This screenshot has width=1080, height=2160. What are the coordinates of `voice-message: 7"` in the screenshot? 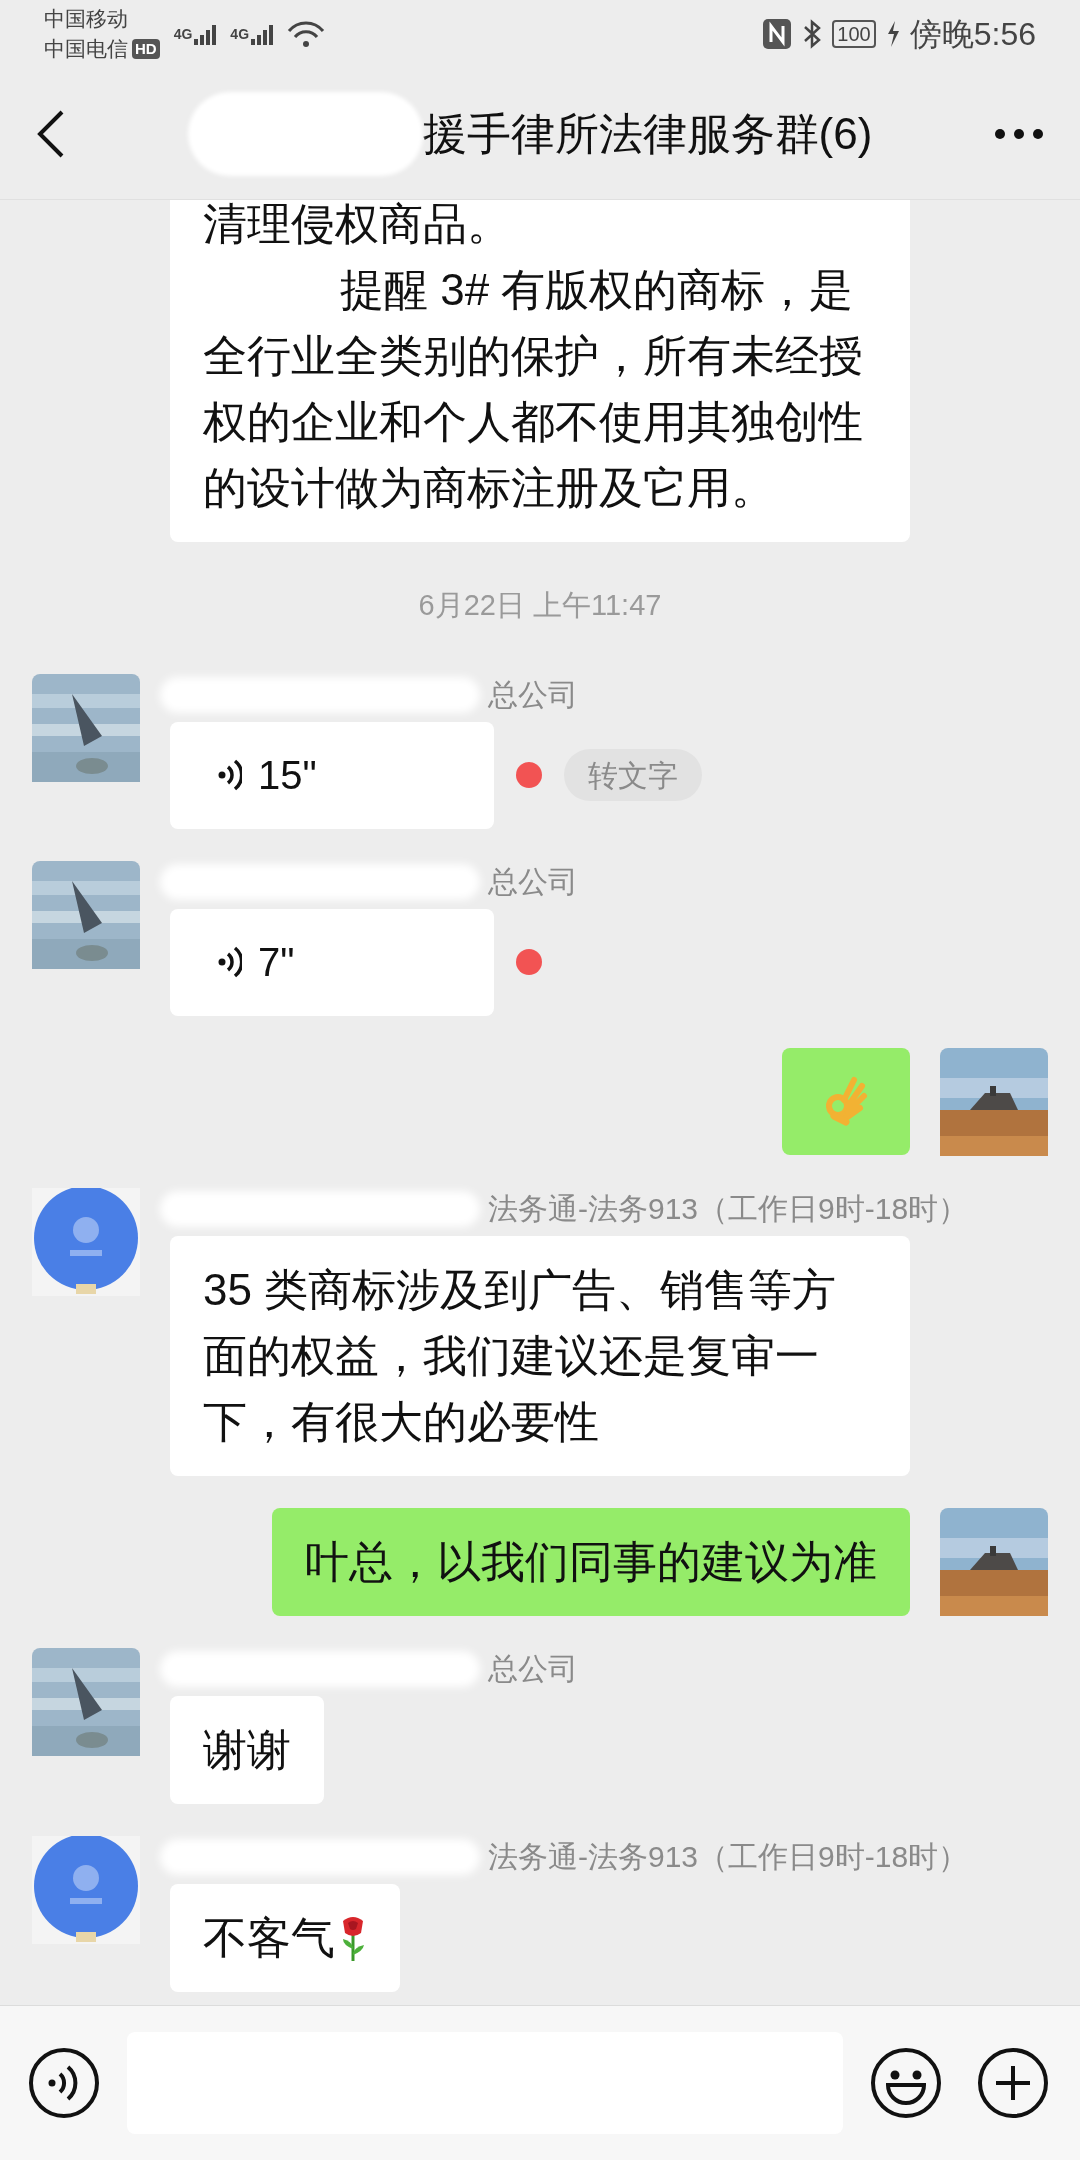 It's located at (332, 962).